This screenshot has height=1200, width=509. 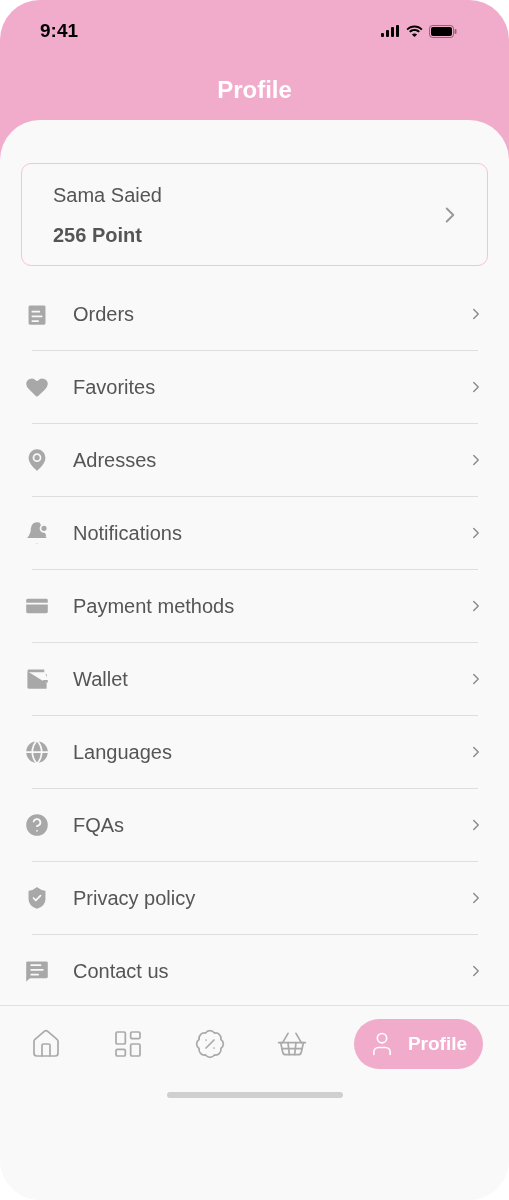 What do you see at coordinates (254, 533) in the screenshot?
I see `menu-item: Notifications` at bounding box center [254, 533].